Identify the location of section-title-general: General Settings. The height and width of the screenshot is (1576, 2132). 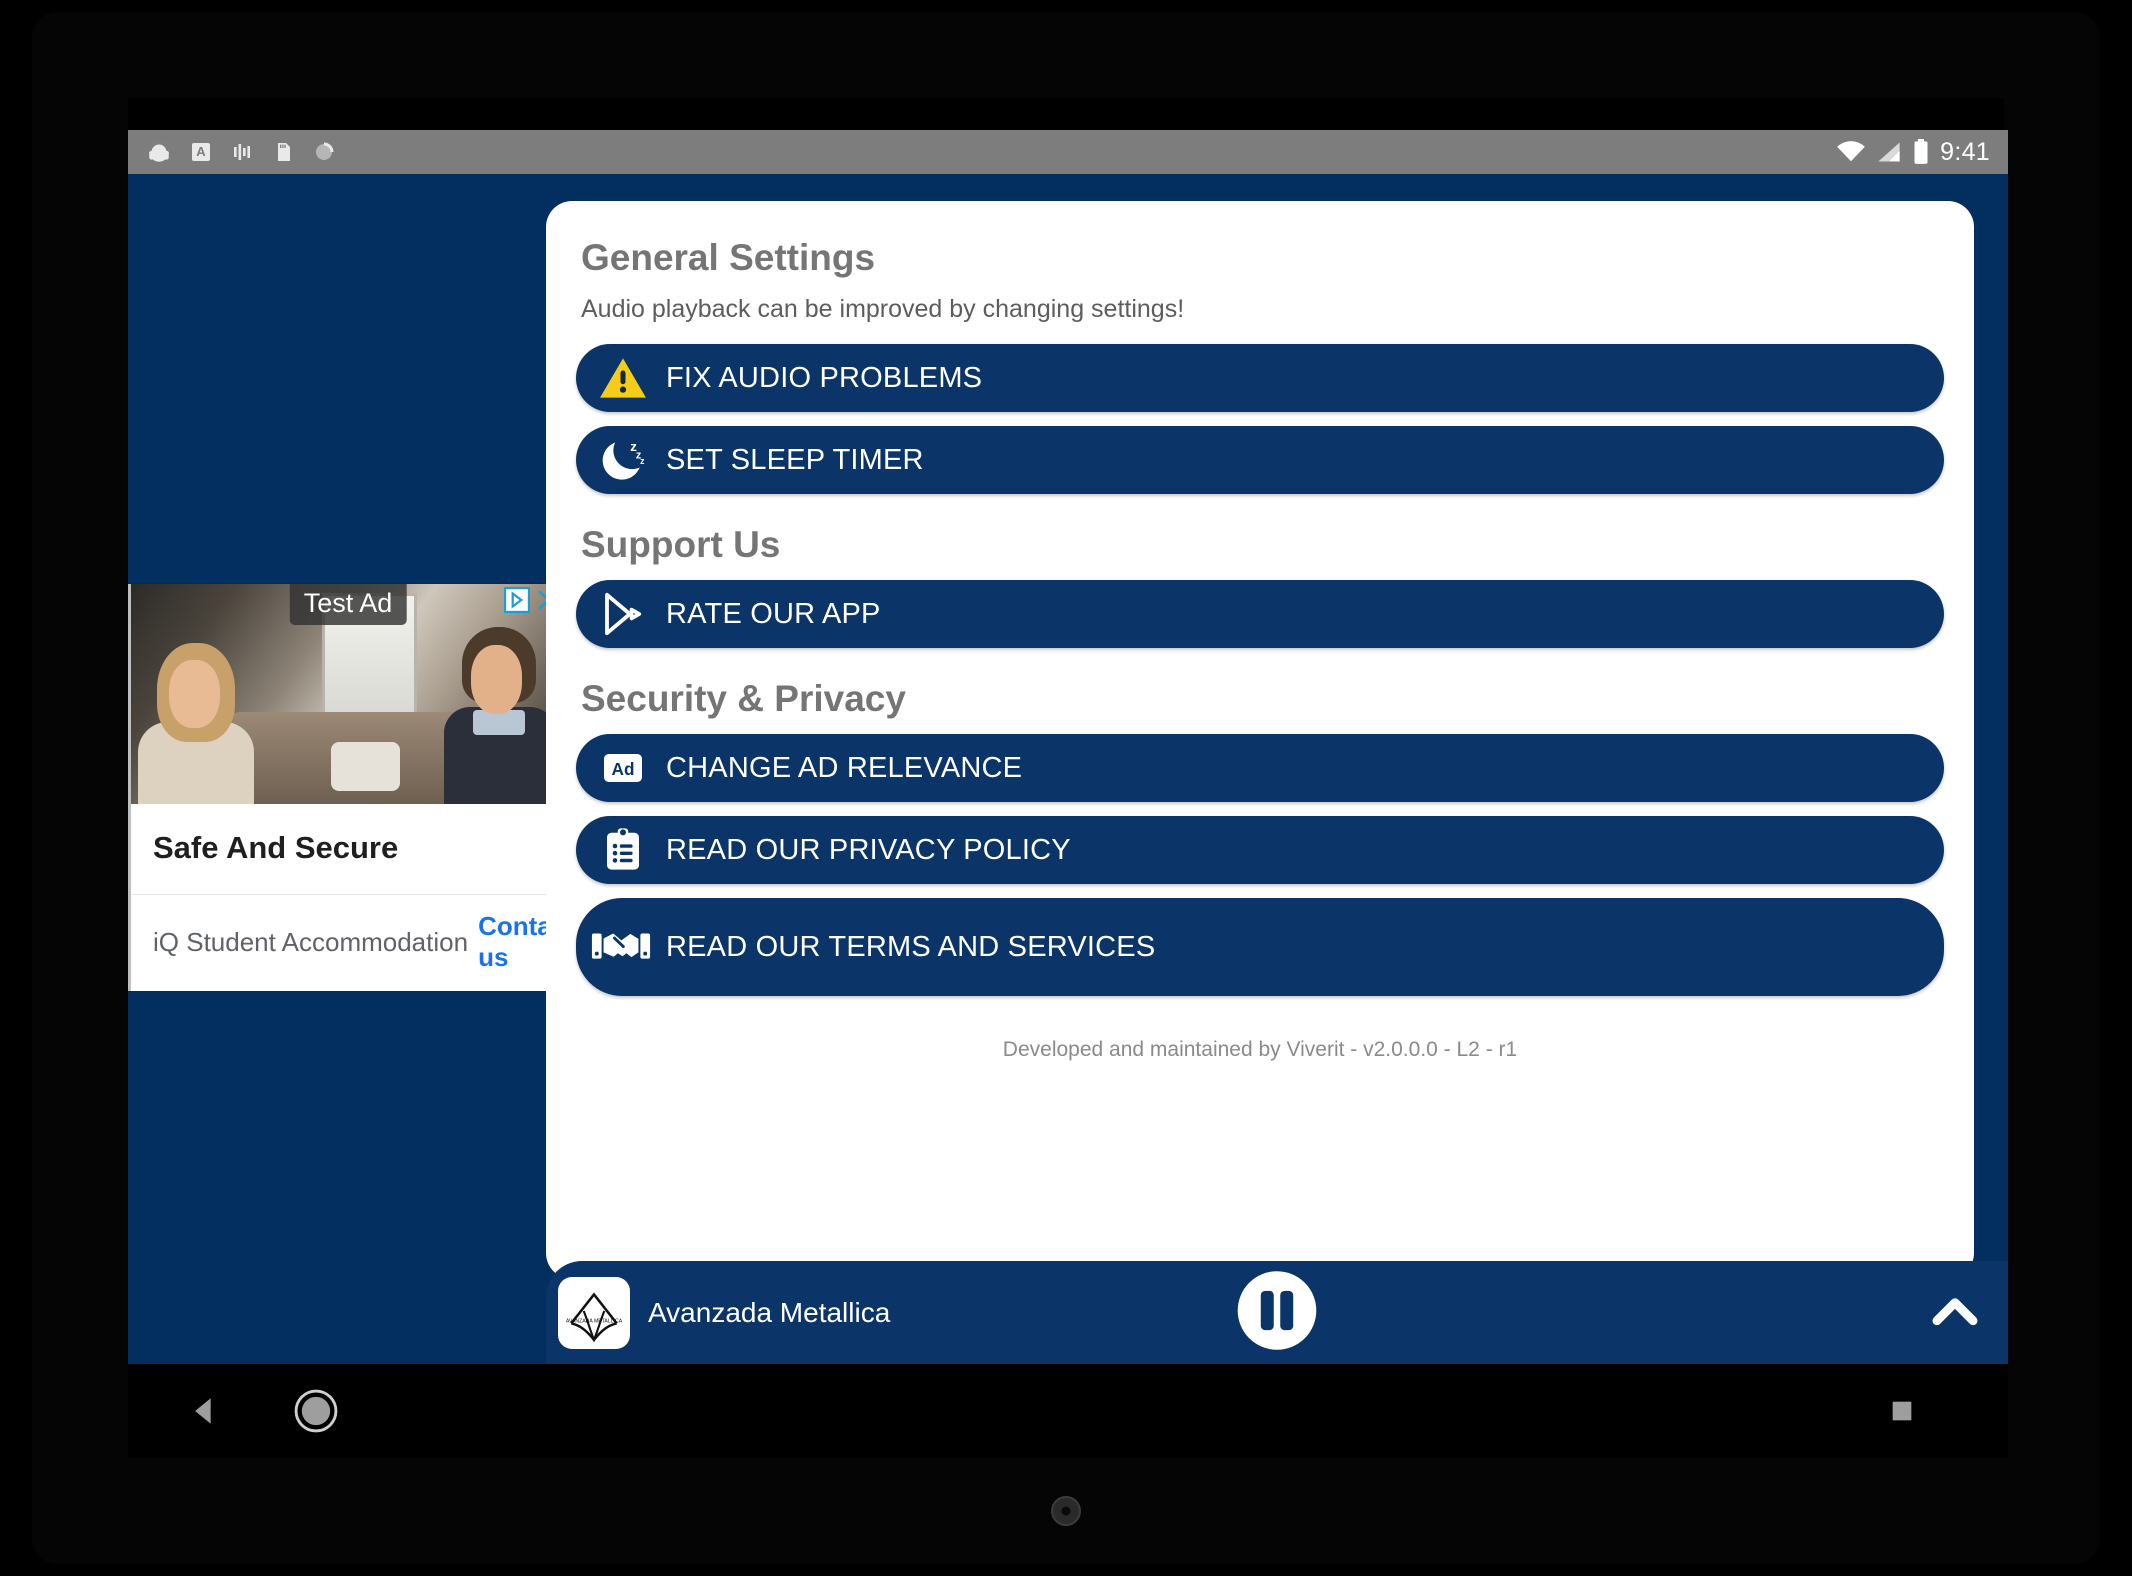
(728, 257).